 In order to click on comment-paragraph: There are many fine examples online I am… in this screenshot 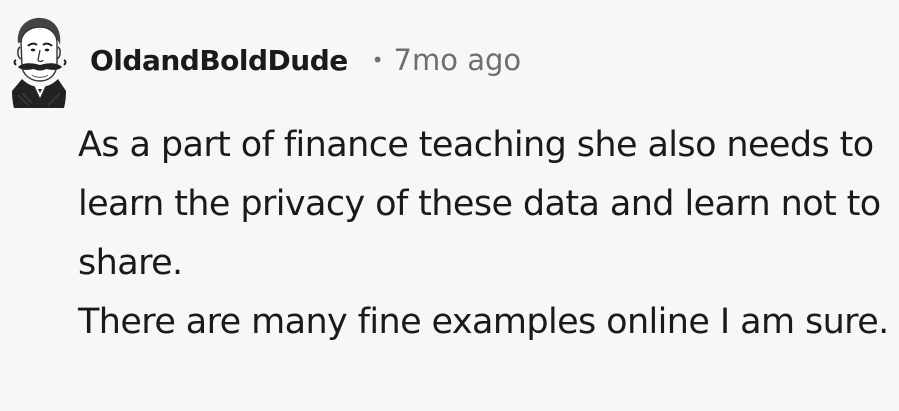, I will do `click(483, 322)`.